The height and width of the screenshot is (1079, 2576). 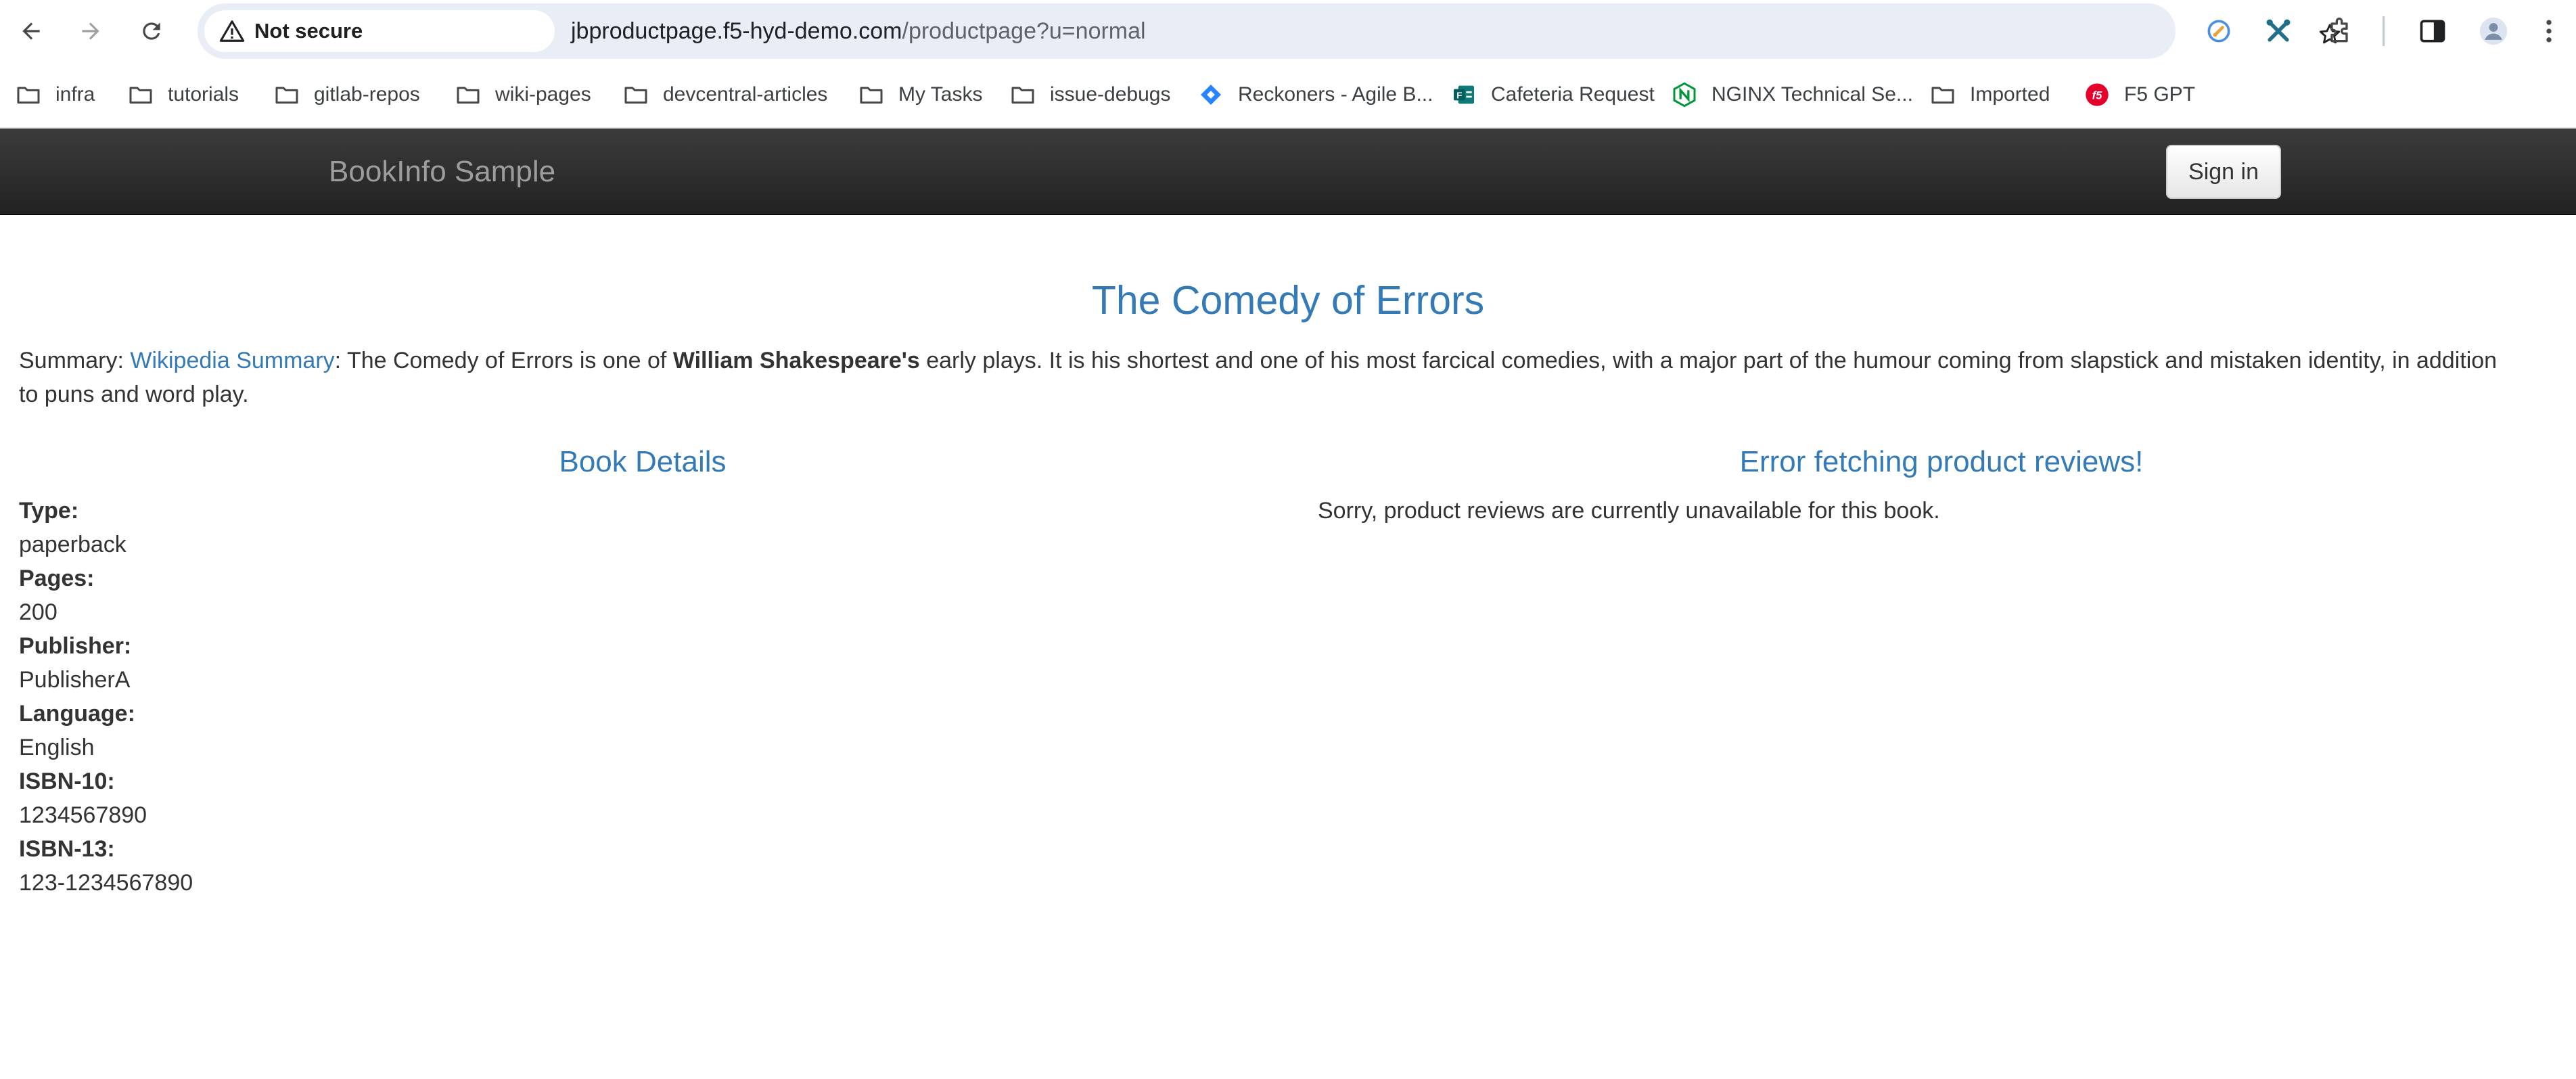 What do you see at coordinates (1110, 94) in the screenshot?
I see `bookmark-label: issue-debugs` at bounding box center [1110, 94].